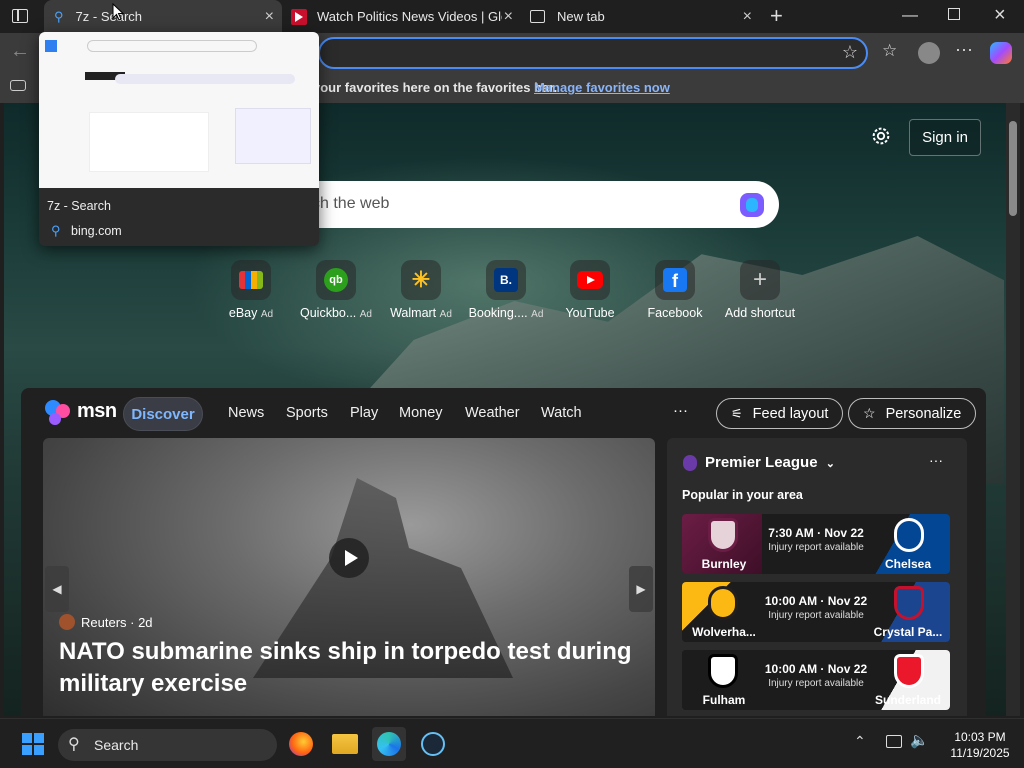 The width and height of the screenshot is (1024, 768). I want to click on sign-in-button: Sign in, so click(945, 137).